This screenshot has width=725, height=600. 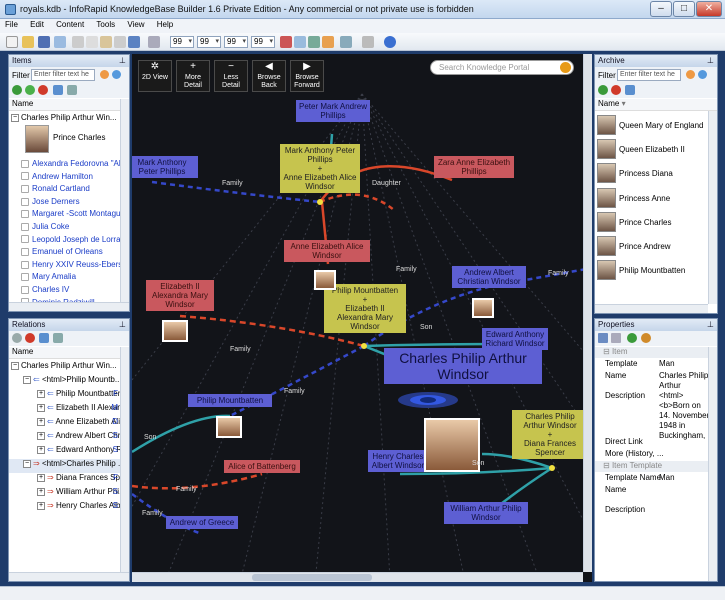 I want to click on delete-icon, so click(x=120, y=42).